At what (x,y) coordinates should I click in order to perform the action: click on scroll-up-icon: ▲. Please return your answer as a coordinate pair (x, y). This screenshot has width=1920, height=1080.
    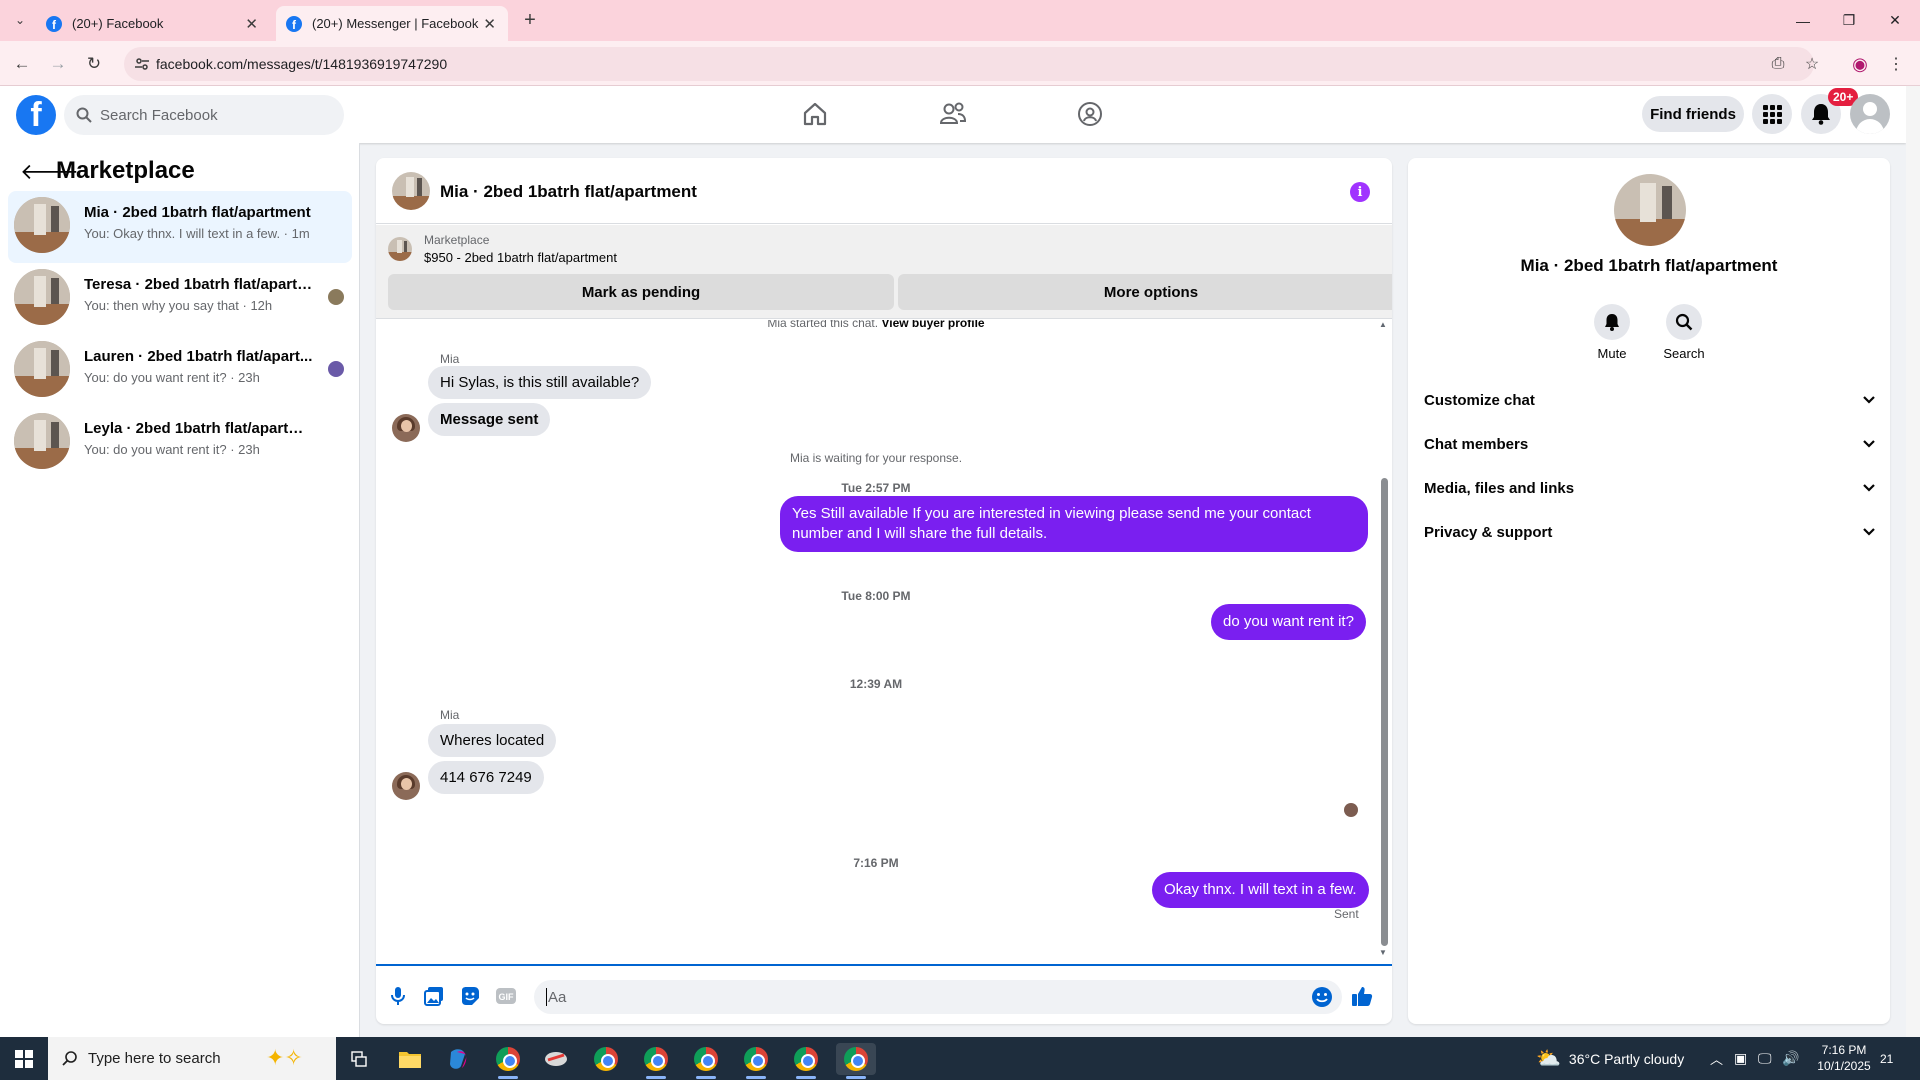
    Looking at the image, I should click on (1383, 324).